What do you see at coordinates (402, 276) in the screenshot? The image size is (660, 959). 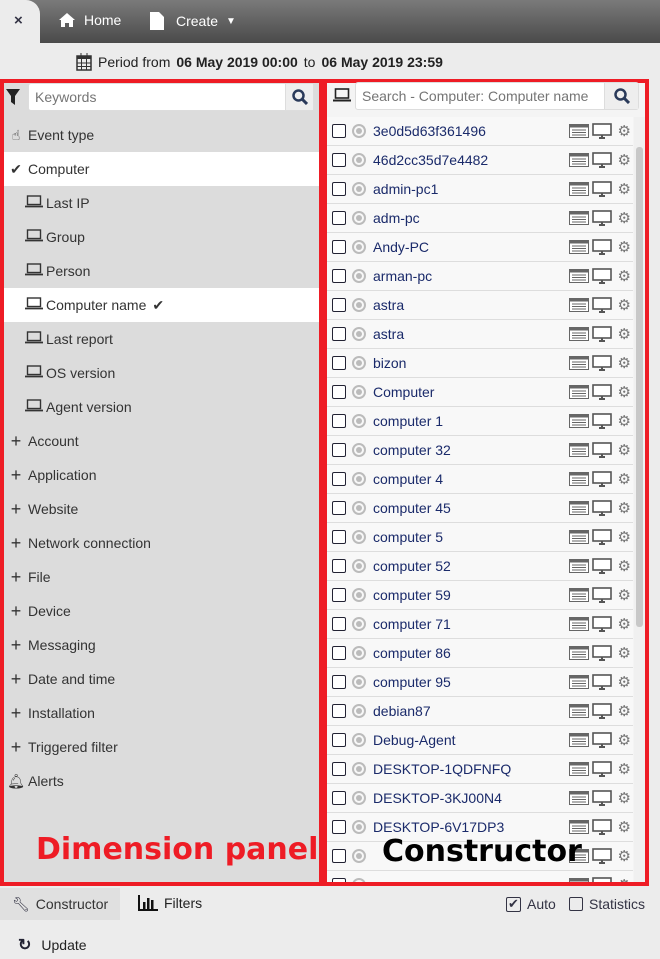 I see `computer-name: arman-pc` at bounding box center [402, 276].